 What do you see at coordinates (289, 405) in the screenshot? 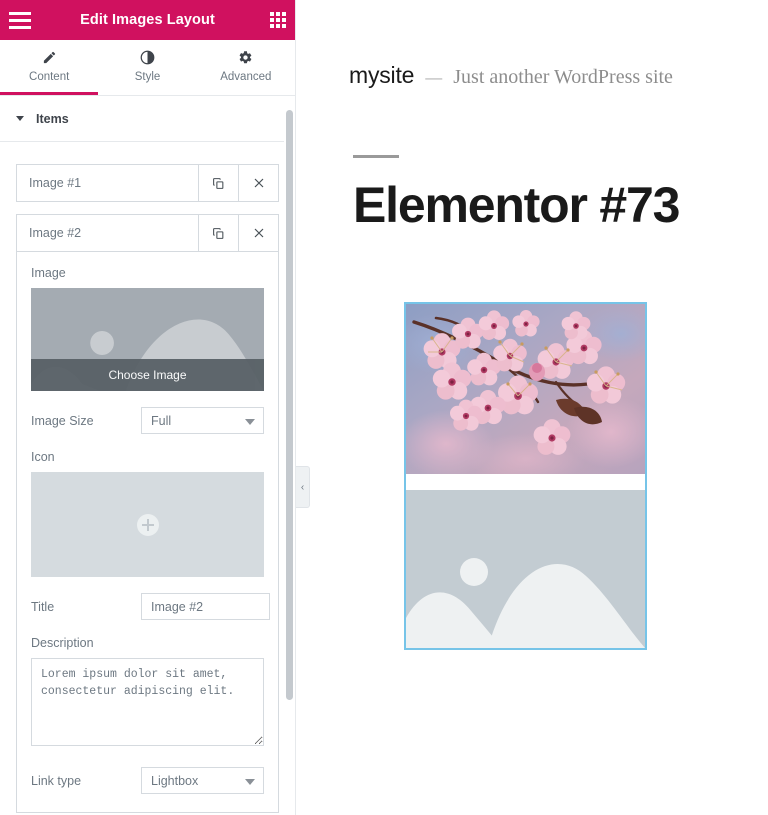
I see `panel-scrollbar-thumb` at bounding box center [289, 405].